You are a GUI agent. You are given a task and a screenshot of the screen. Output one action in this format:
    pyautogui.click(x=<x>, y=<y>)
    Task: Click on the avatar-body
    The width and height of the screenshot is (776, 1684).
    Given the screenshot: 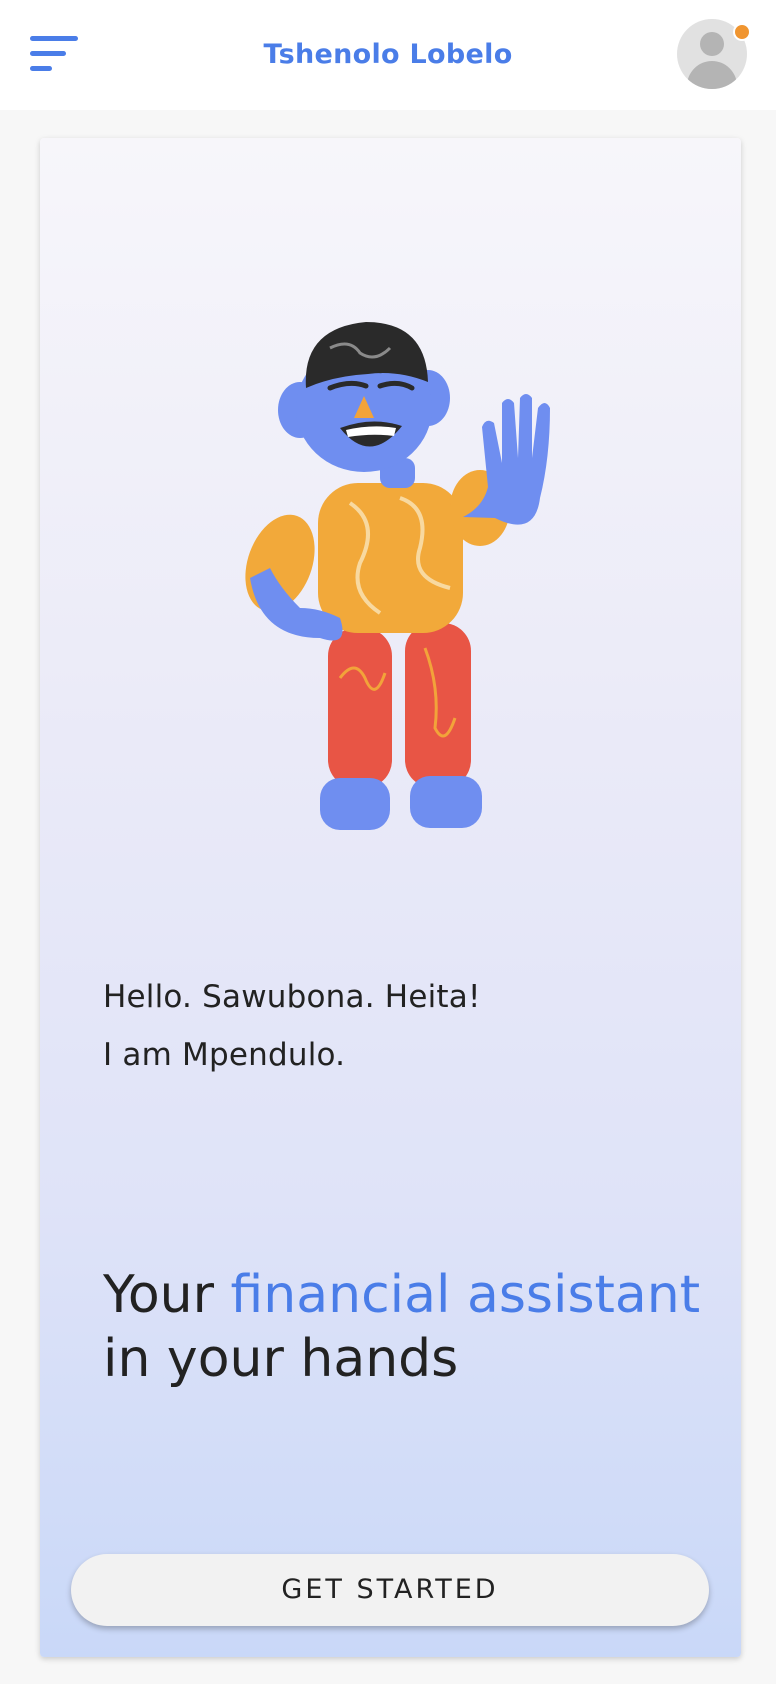 What is the action you would take?
    pyautogui.click(x=712, y=75)
    